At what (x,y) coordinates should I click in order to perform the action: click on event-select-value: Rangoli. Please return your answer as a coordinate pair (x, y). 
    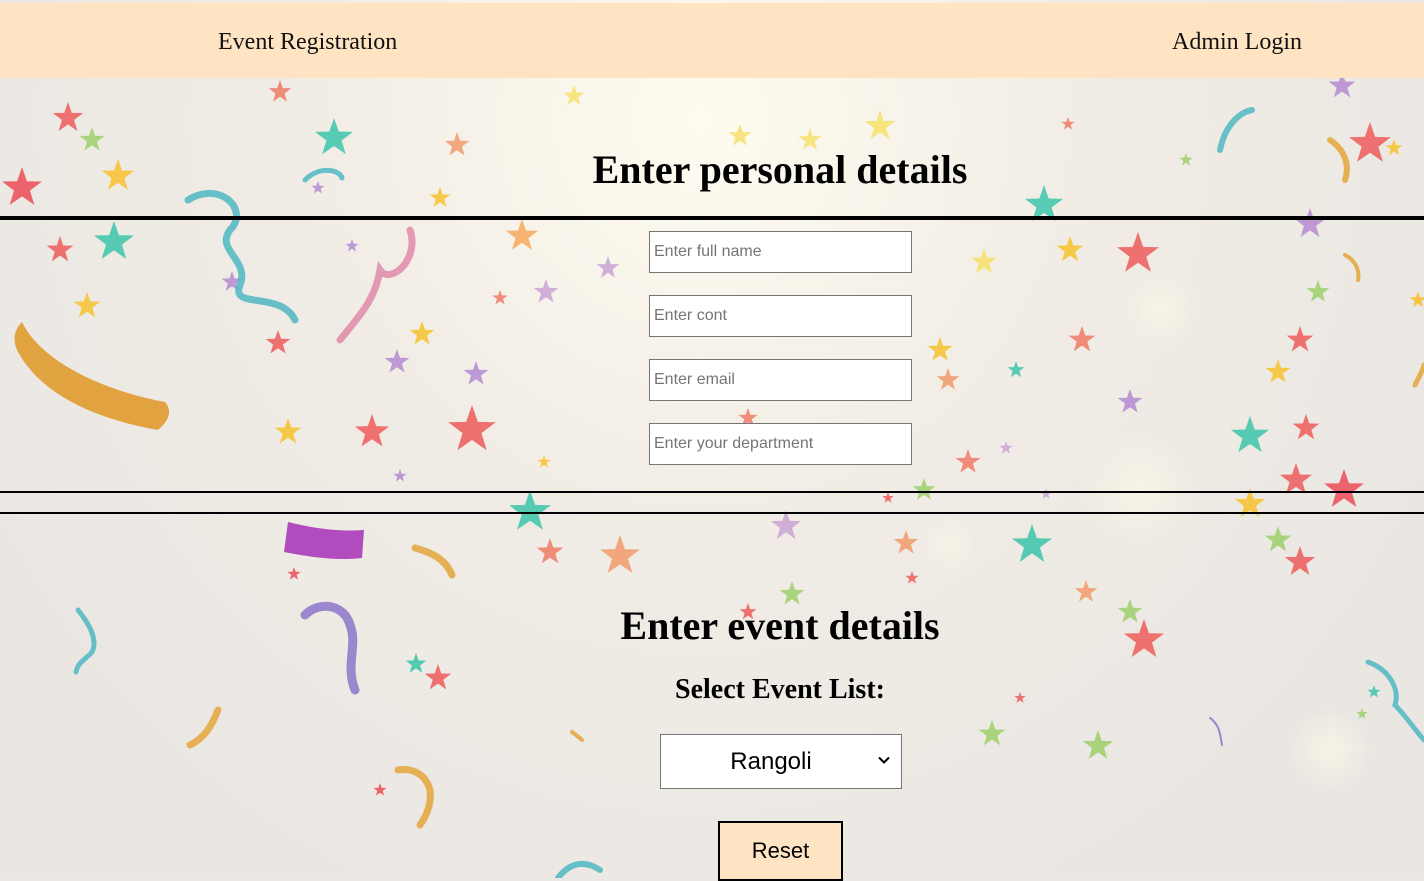
    Looking at the image, I should click on (771, 761).